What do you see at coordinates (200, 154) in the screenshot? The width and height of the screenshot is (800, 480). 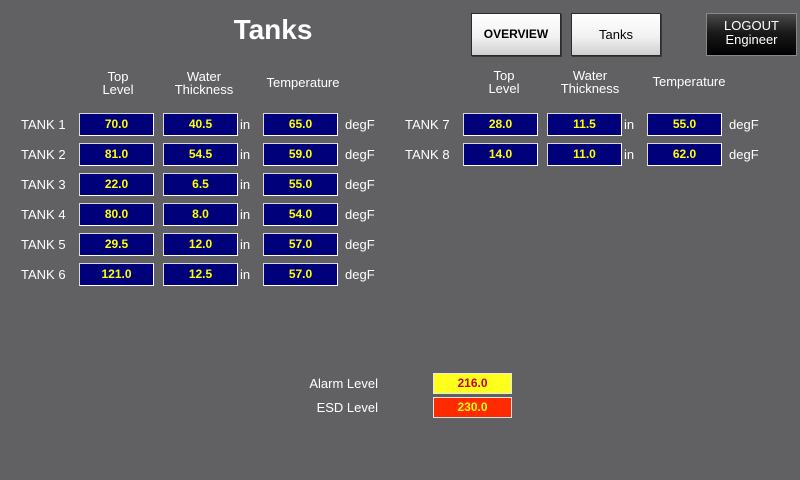 I see `water-thickness-field: 54.5` at bounding box center [200, 154].